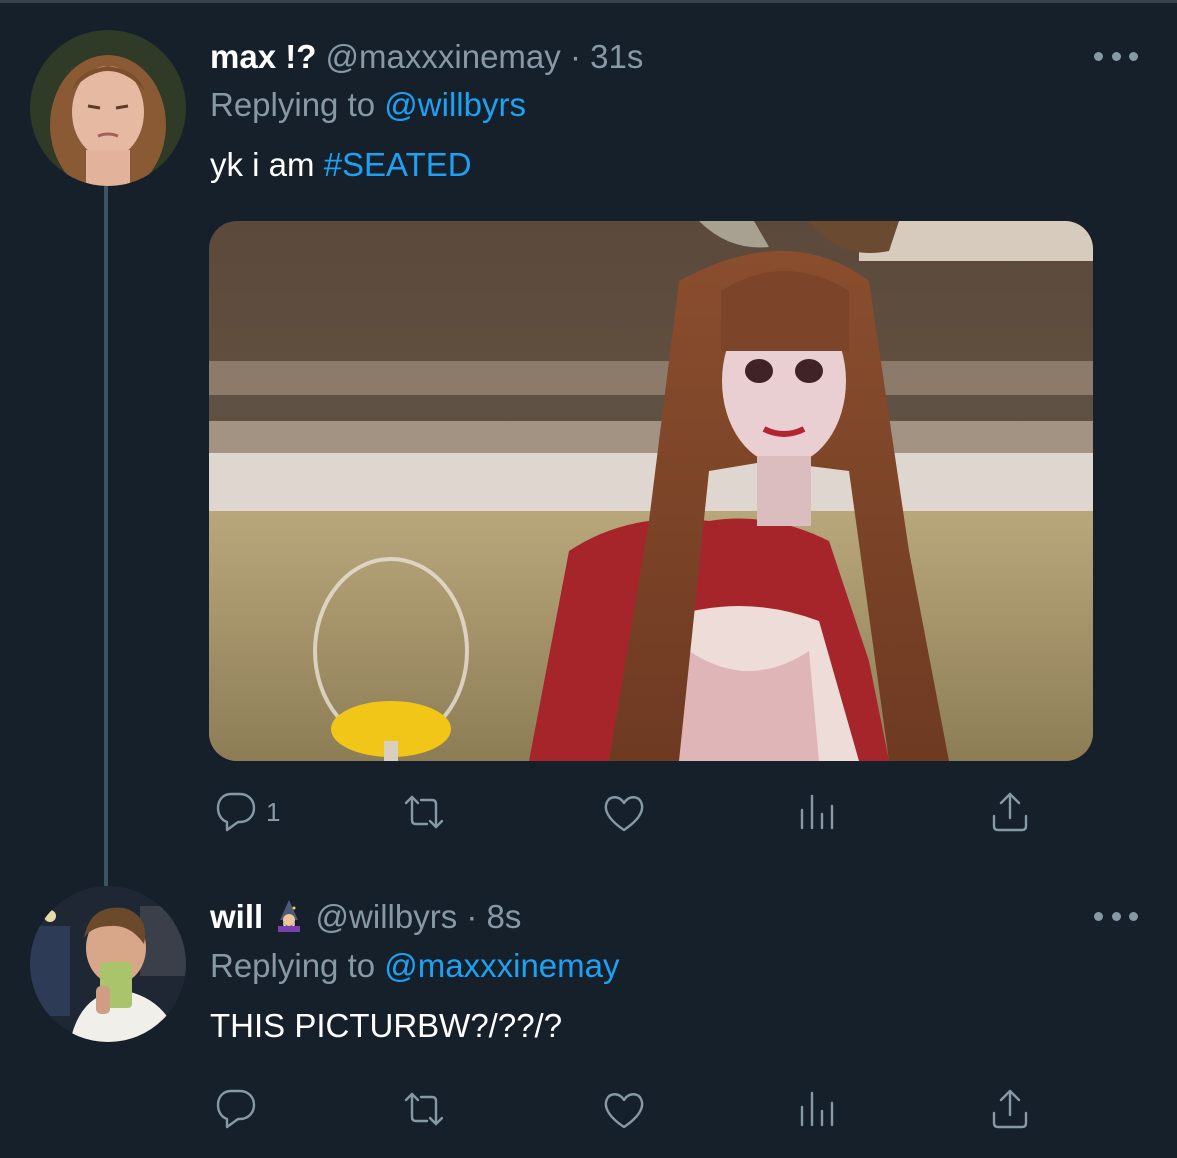 This screenshot has width=1177, height=1158. What do you see at coordinates (289, 915) in the screenshot?
I see `mage-emoji-icon` at bounding box center [289, 915].